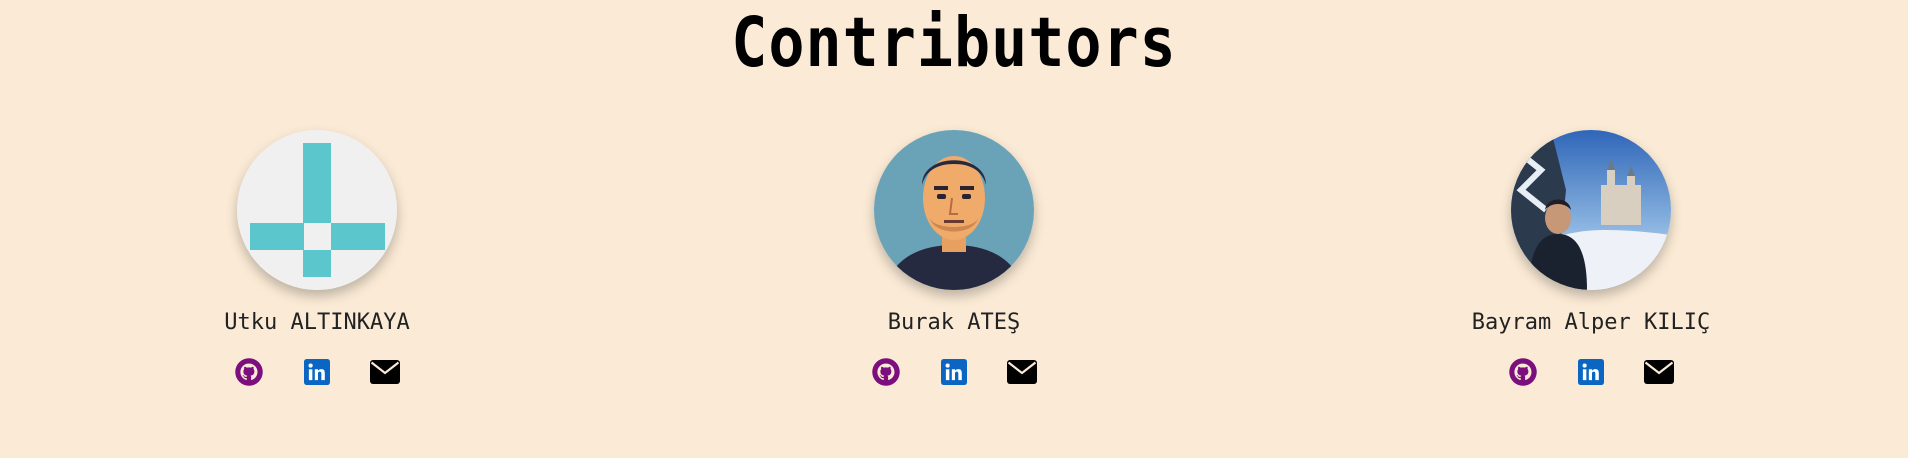 Image resolution: width=1908 pixels, height=458 pixels. I want to click on contributor-card: Burak ATEŞ, so click(954, 280).